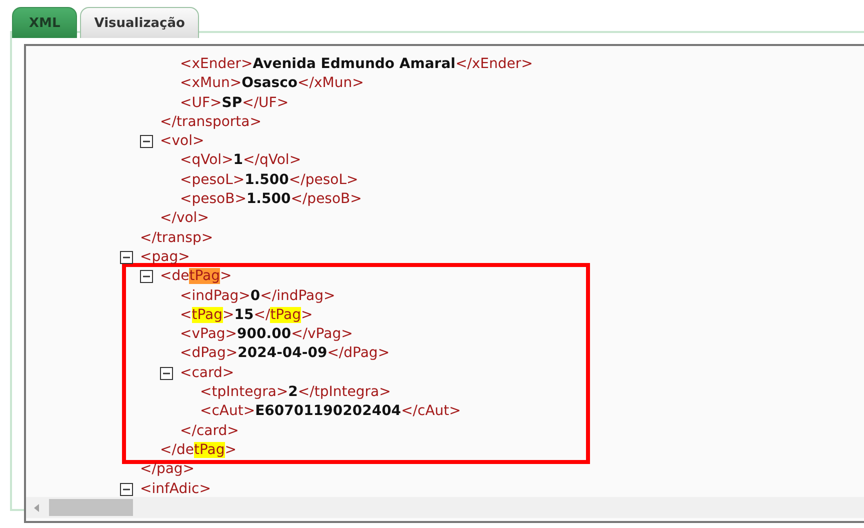 The image size is (864, 528). I want to click on xml-line: <tPag>15</tPag>, so click(246, 314).